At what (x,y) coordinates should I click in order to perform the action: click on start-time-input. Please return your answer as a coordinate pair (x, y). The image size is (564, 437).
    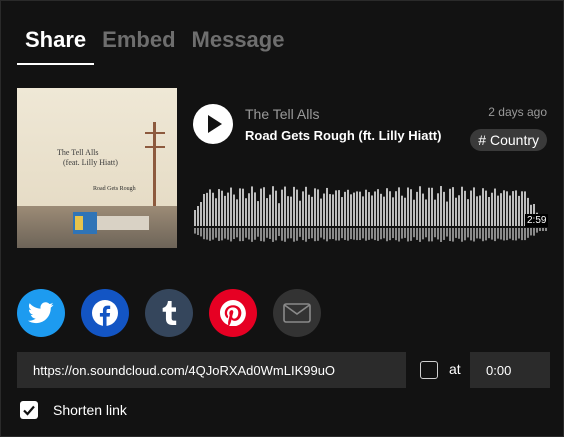
    Looking at the image, I should click on (510, 370).